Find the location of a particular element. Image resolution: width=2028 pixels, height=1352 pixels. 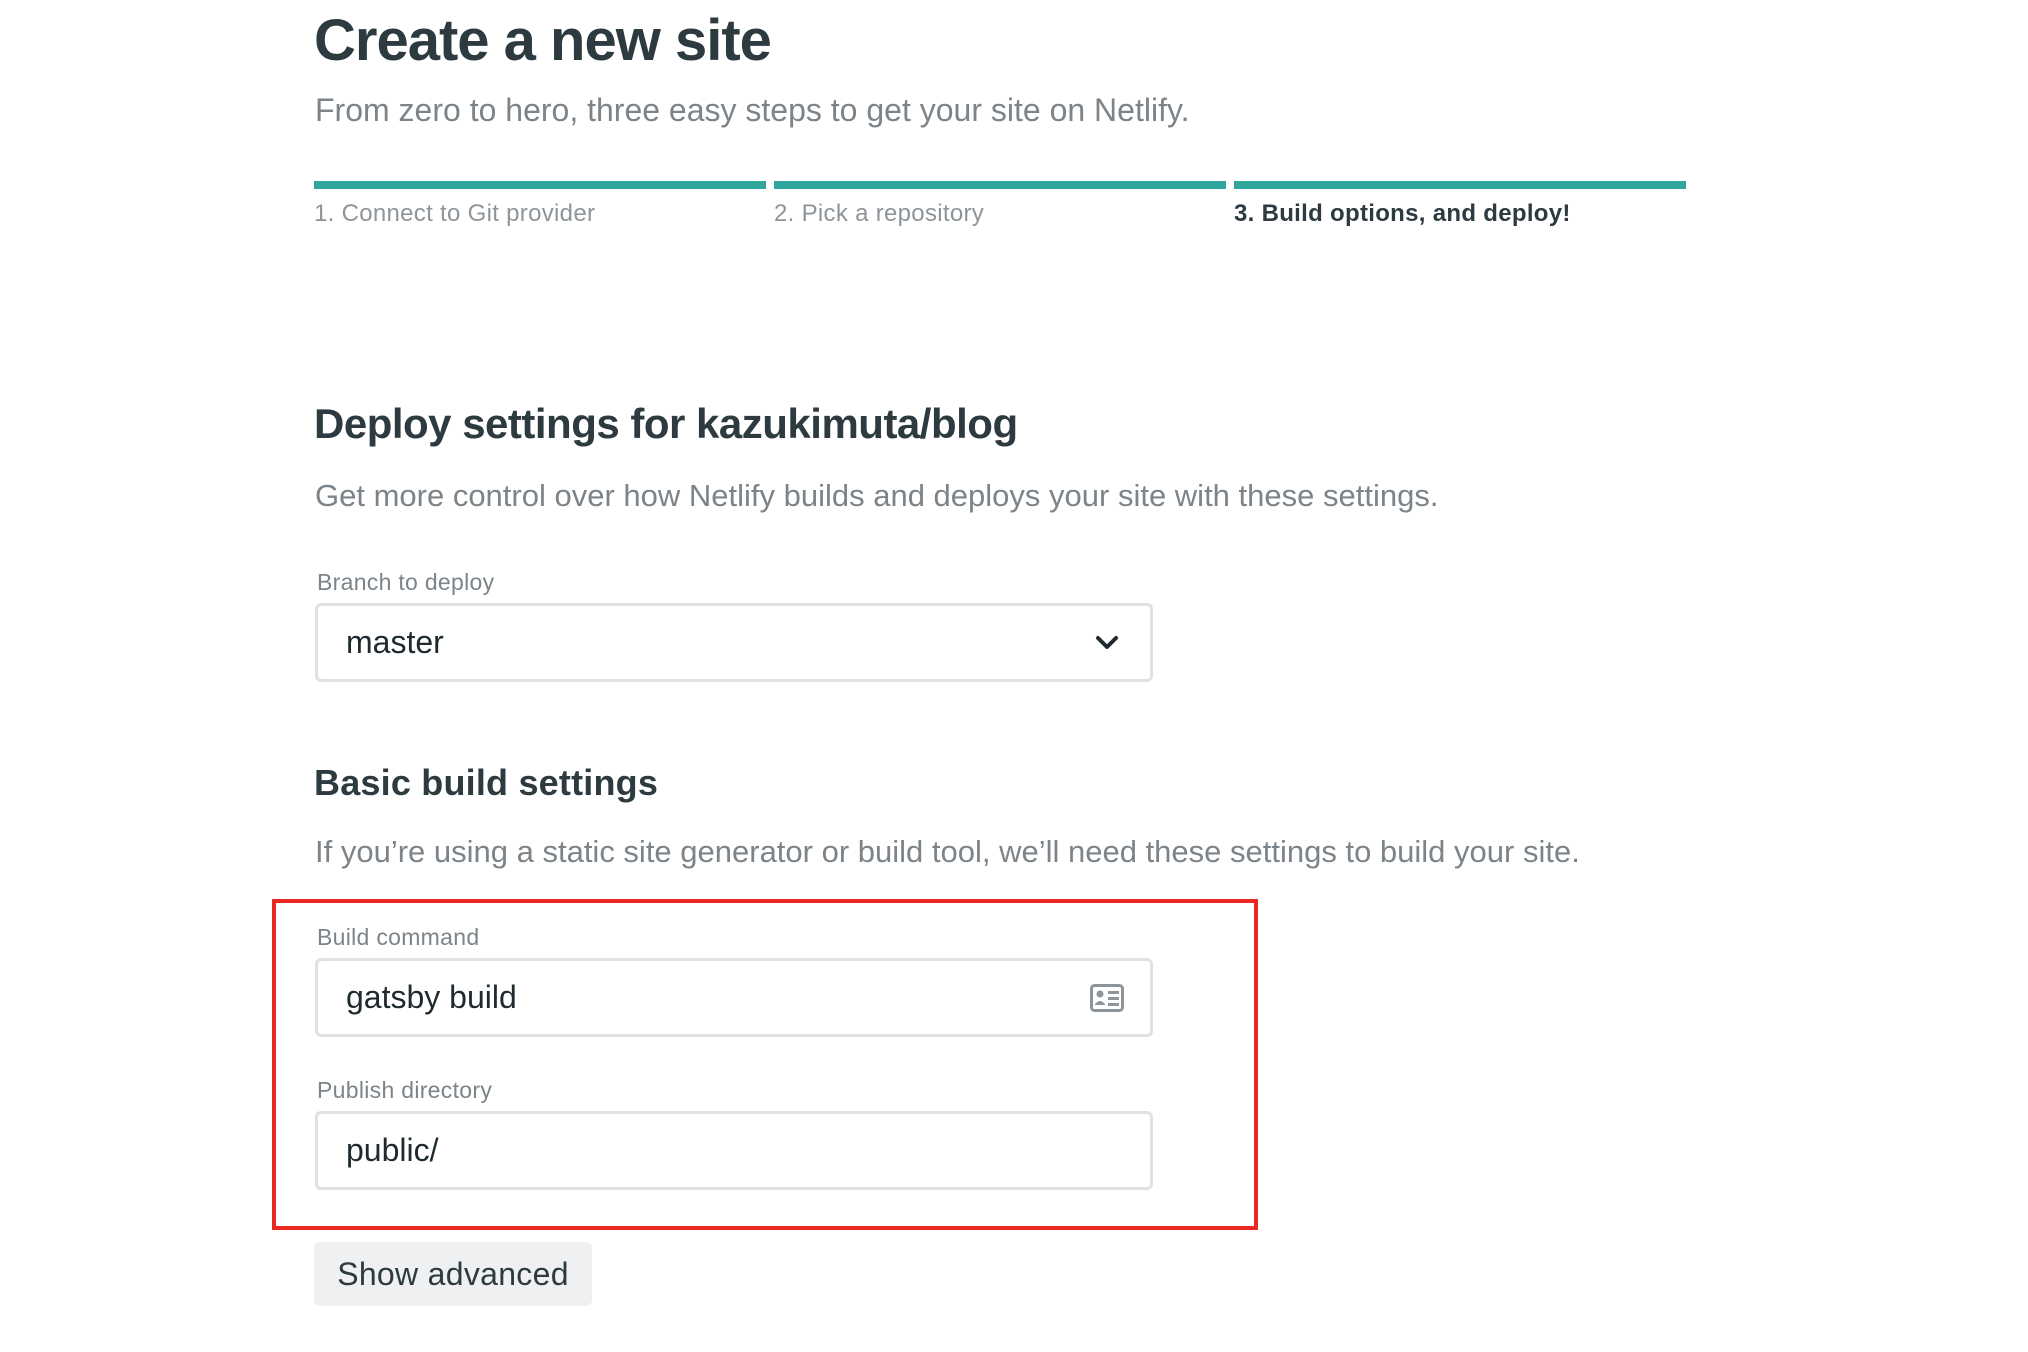

step-connect-git: 1. Connect to Git provider is located at coordinates (540, 204).